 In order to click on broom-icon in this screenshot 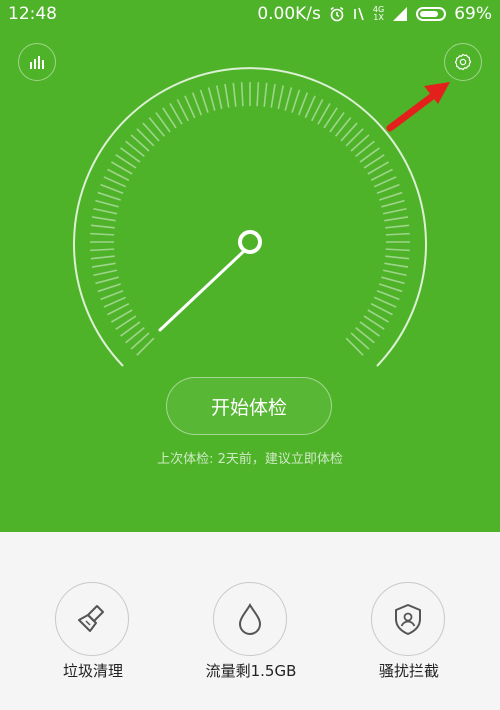, I will do `click(91, 618)`.